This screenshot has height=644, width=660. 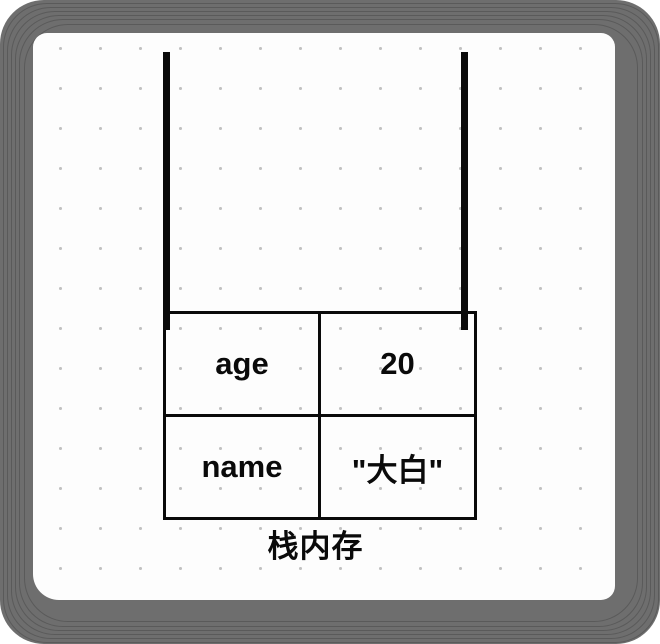 I want to click on diagram-caption: 栈内存, so click(x=315, y=547).